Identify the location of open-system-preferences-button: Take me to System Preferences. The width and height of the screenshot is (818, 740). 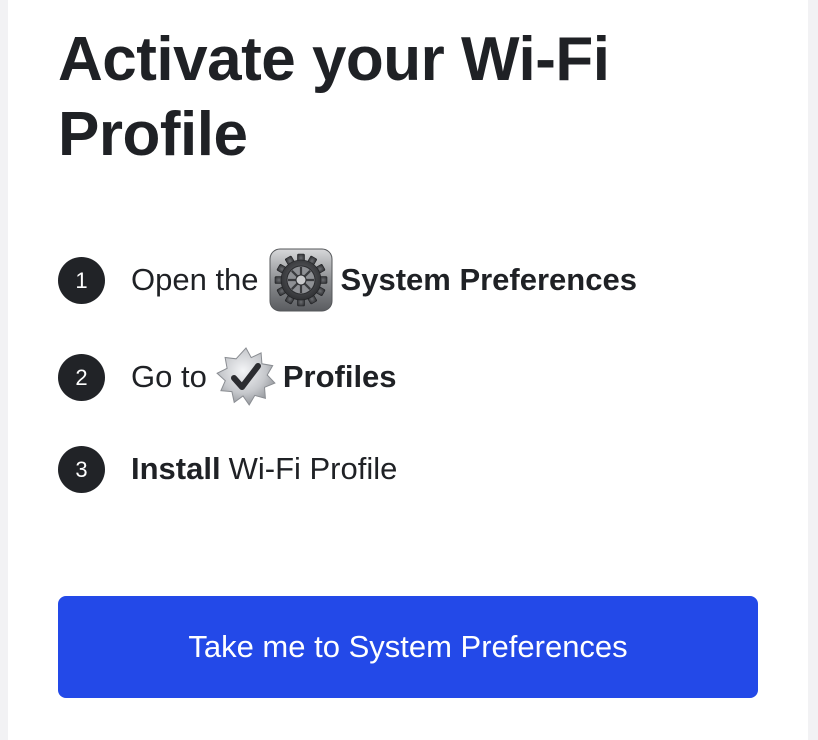
(408, 647).